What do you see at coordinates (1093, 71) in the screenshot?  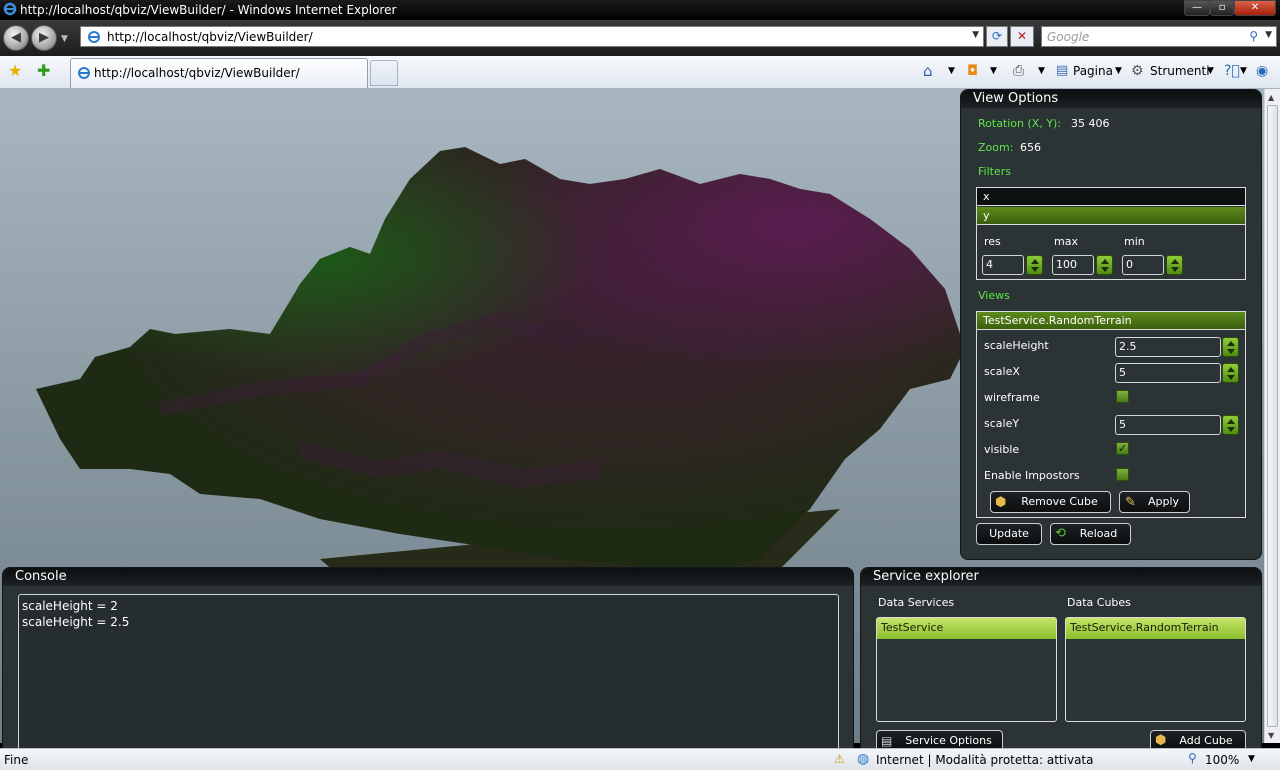 I see `page-menu: Pagina` at bounding box center [1093, 71].